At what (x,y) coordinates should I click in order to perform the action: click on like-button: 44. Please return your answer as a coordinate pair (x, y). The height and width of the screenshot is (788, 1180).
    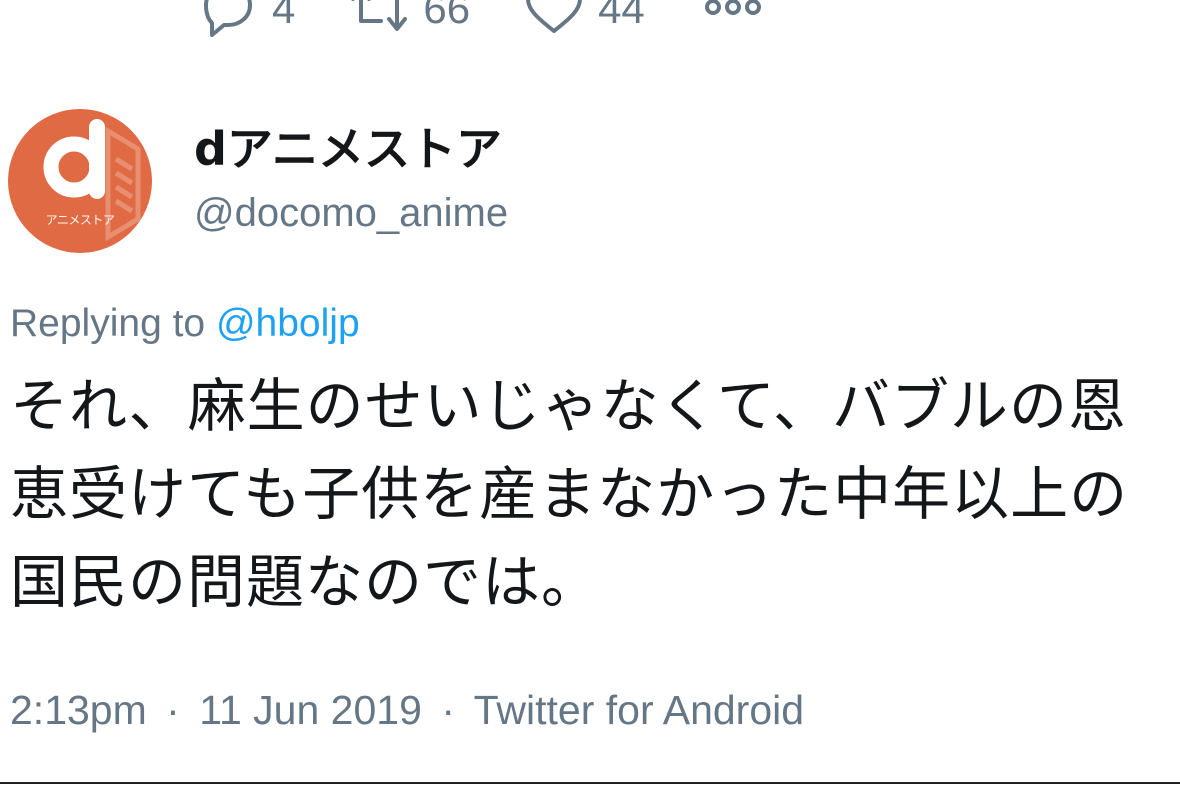
    Looking at the image, I should click on (583, 18).